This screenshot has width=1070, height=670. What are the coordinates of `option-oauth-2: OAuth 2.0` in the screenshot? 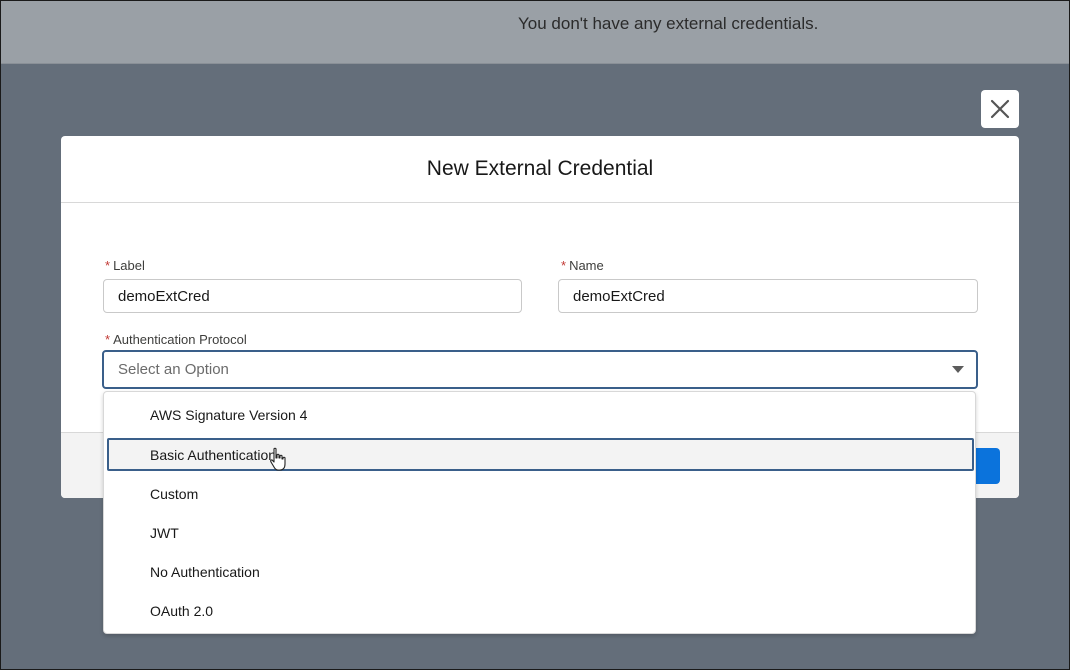 It's located at (539, 611).